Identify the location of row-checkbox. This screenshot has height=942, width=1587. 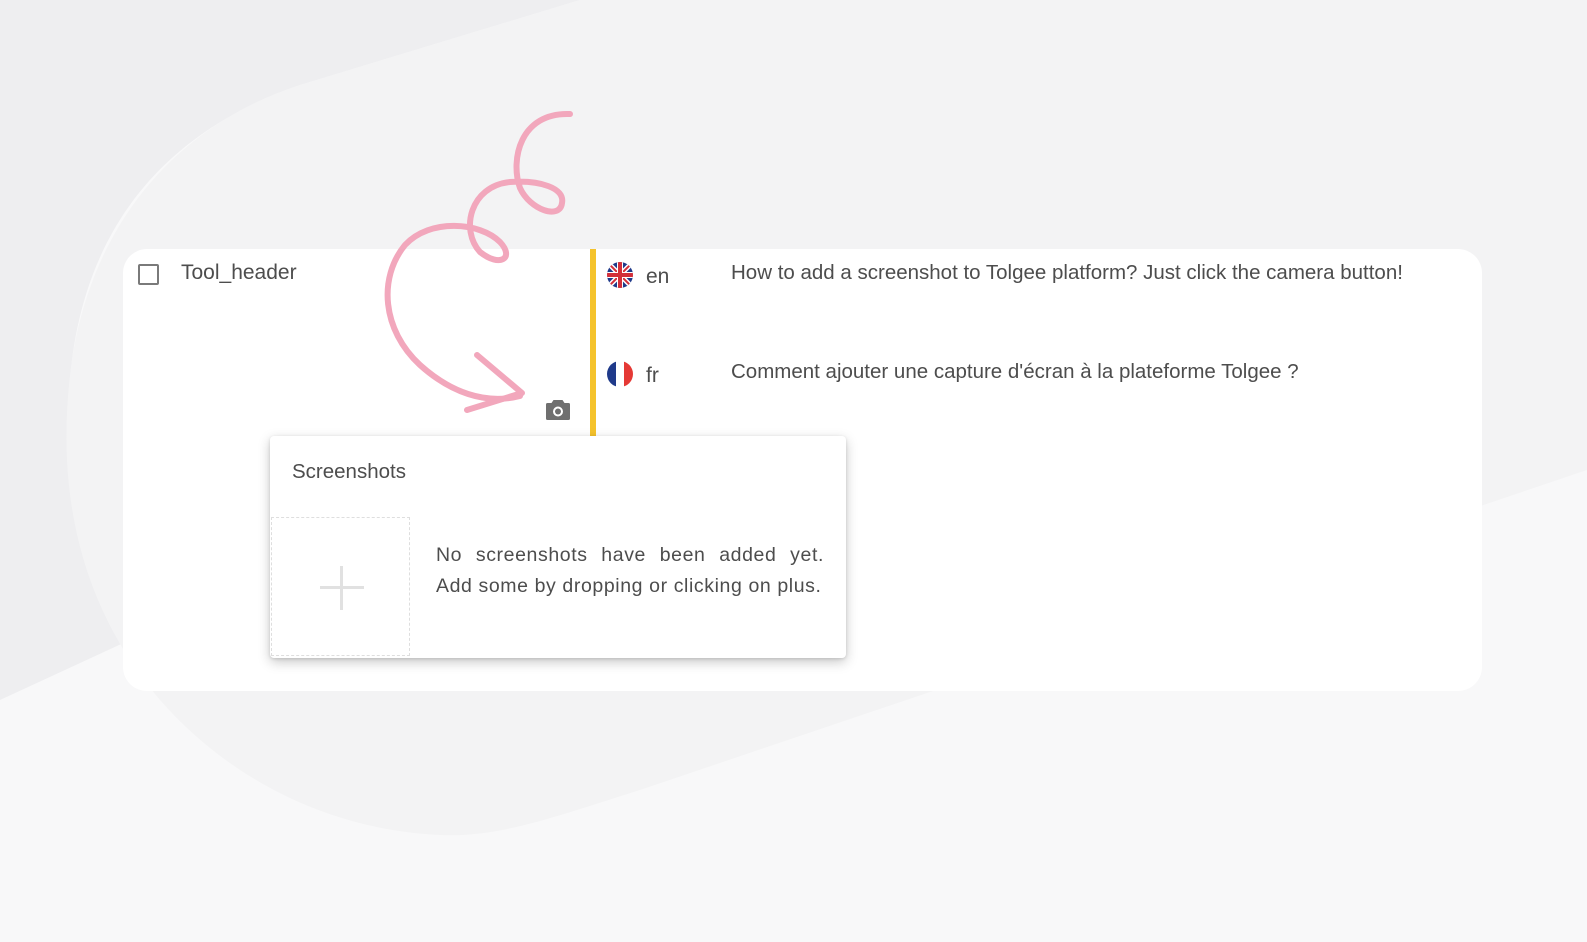
(148, 274).